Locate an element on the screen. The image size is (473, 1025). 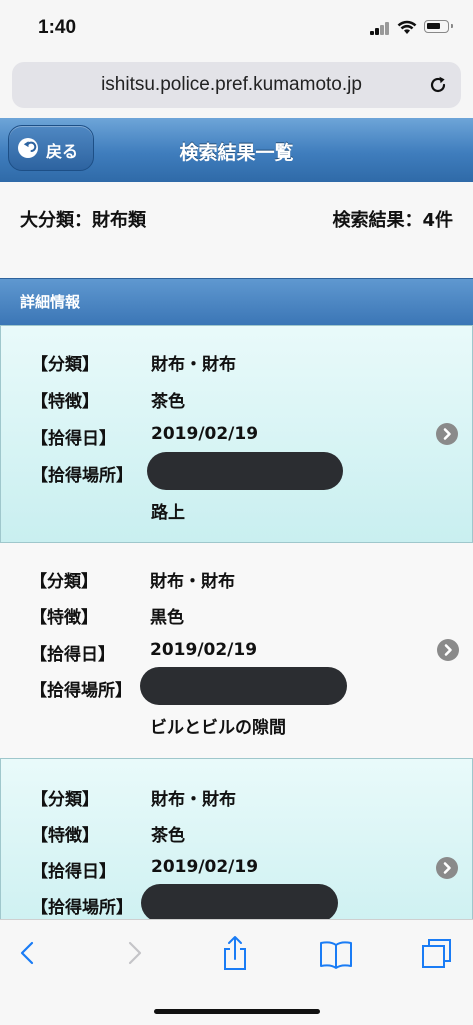
cellular-signal-icon is located at coordinates (380, 28).